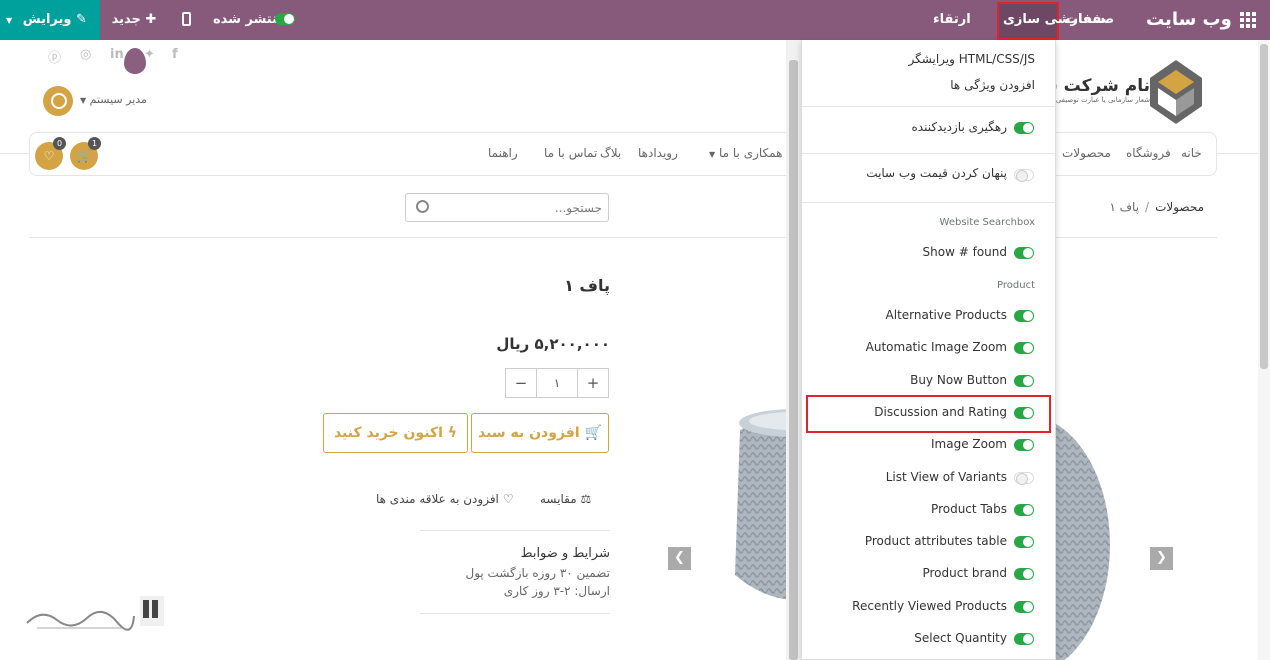  I want to click on nav-help: راهنما, so click(503, 153).